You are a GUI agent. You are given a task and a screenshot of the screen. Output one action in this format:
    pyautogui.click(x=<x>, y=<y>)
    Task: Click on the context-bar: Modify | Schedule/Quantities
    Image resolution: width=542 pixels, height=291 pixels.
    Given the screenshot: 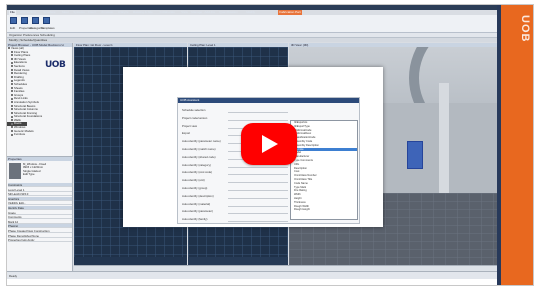 What is the action you would take?
    pyautogui.click(x=252, y=40)
    